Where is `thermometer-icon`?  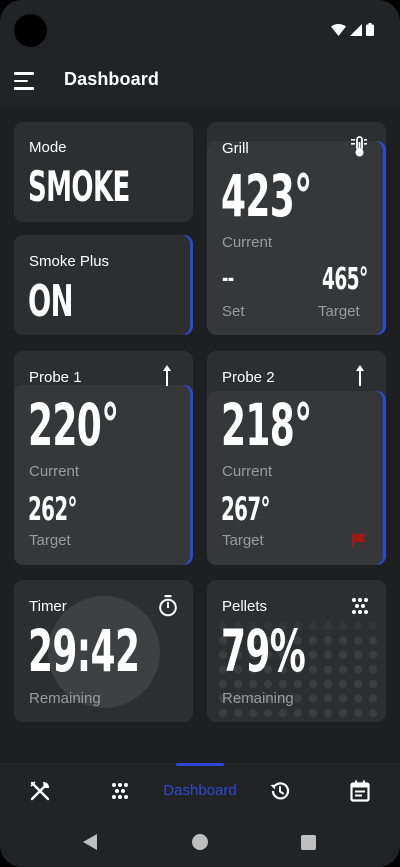
thermometer-icon is located at coordinates (359, 147).